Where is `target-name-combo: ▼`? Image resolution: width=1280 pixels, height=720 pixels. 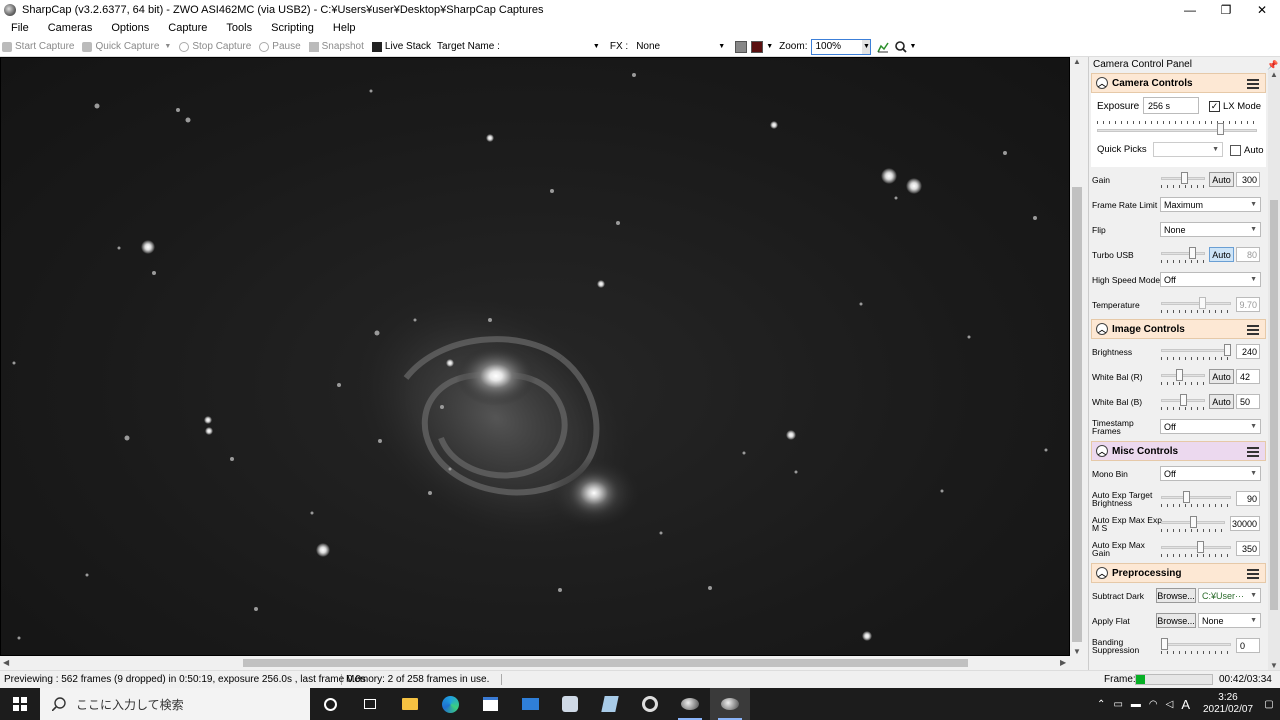
target-name-combo: ▼ is located at coordinates (553, 46).